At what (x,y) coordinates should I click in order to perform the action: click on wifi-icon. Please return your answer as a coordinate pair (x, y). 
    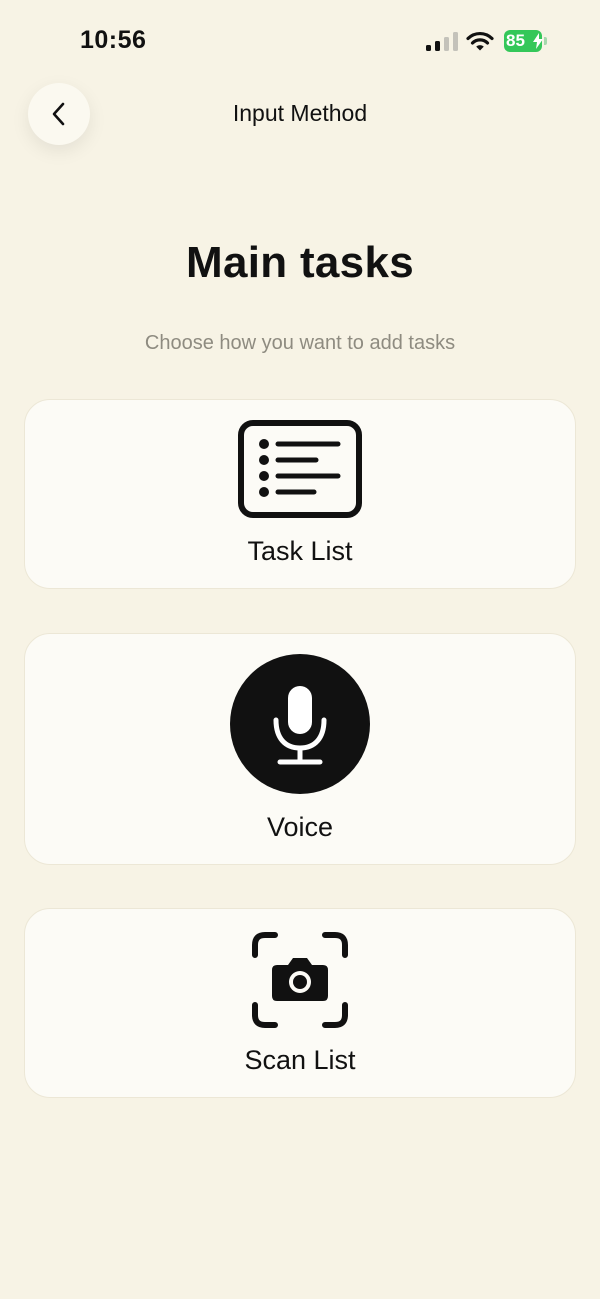
    Looking at the image, I should click on (480, 41).